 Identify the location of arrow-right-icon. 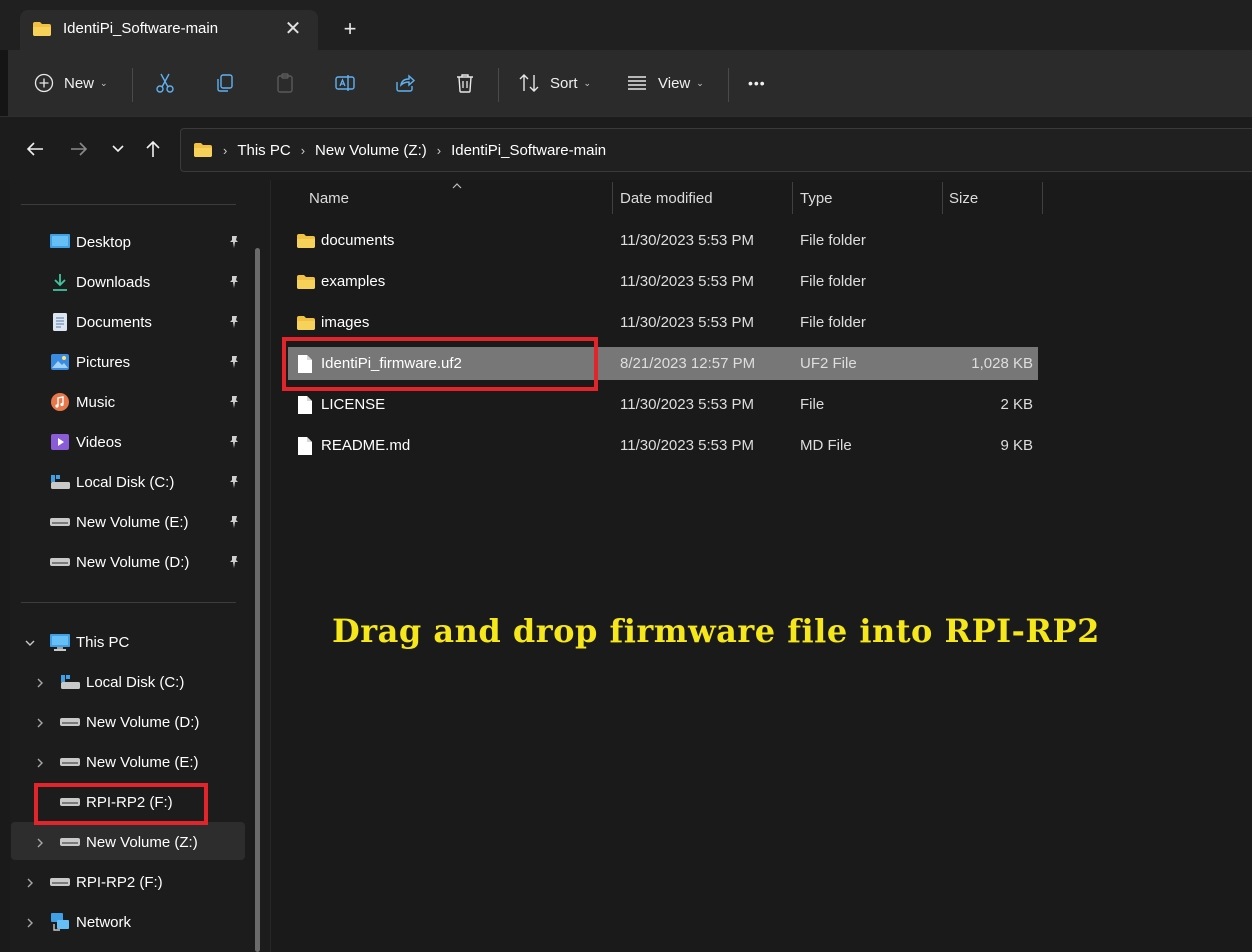
(79, 149).